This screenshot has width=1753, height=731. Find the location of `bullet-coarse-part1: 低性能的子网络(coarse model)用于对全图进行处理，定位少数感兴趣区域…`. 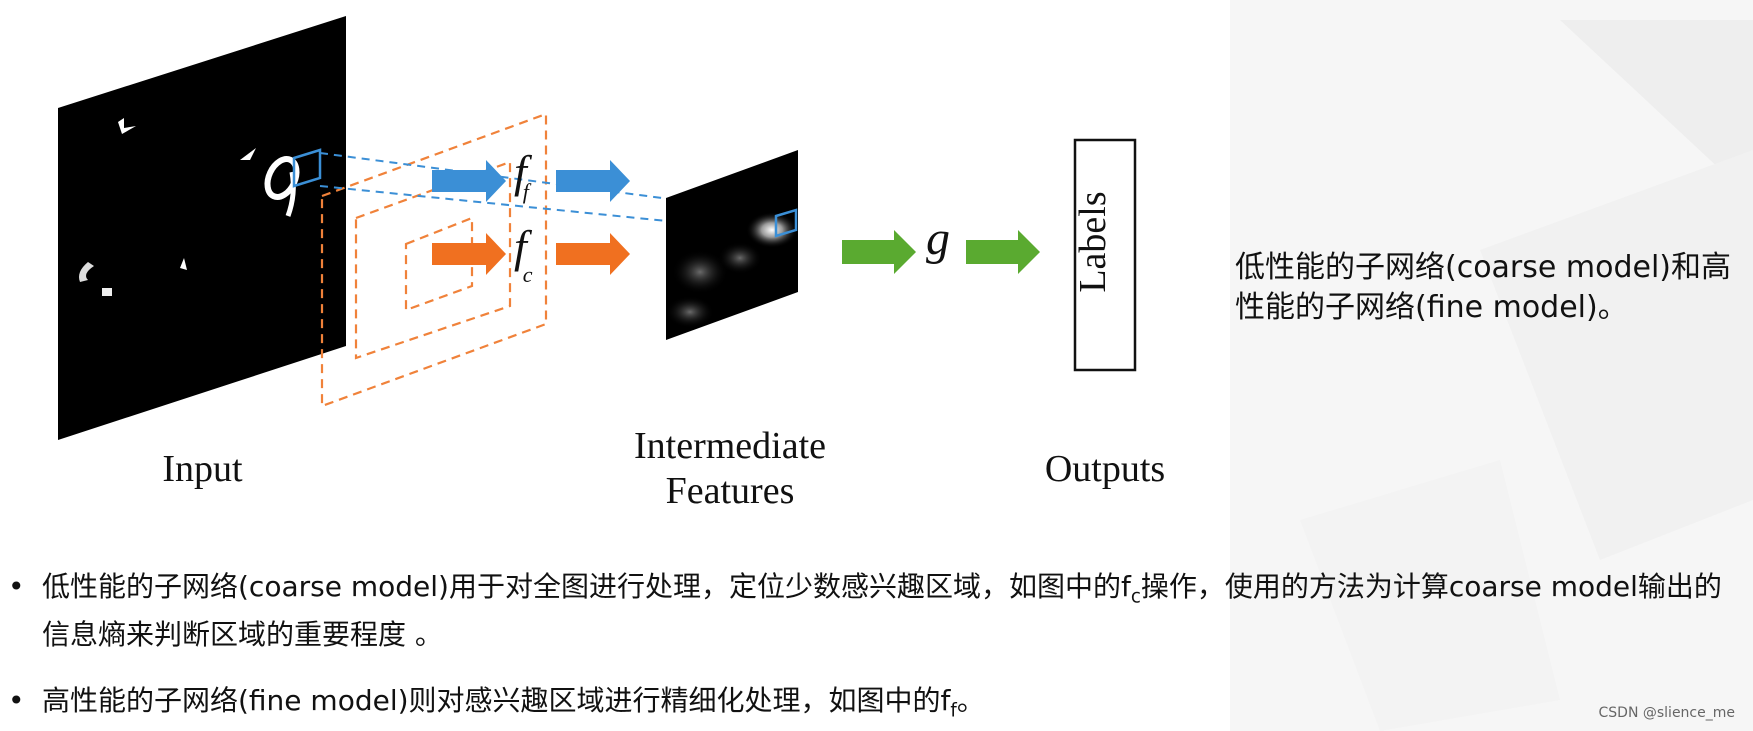

bullet-coarse-part1: 低性能的子网络(coarse model)用于对全图进行处理，定位少数感兴趣区域… is located at coordinates (586, 586).